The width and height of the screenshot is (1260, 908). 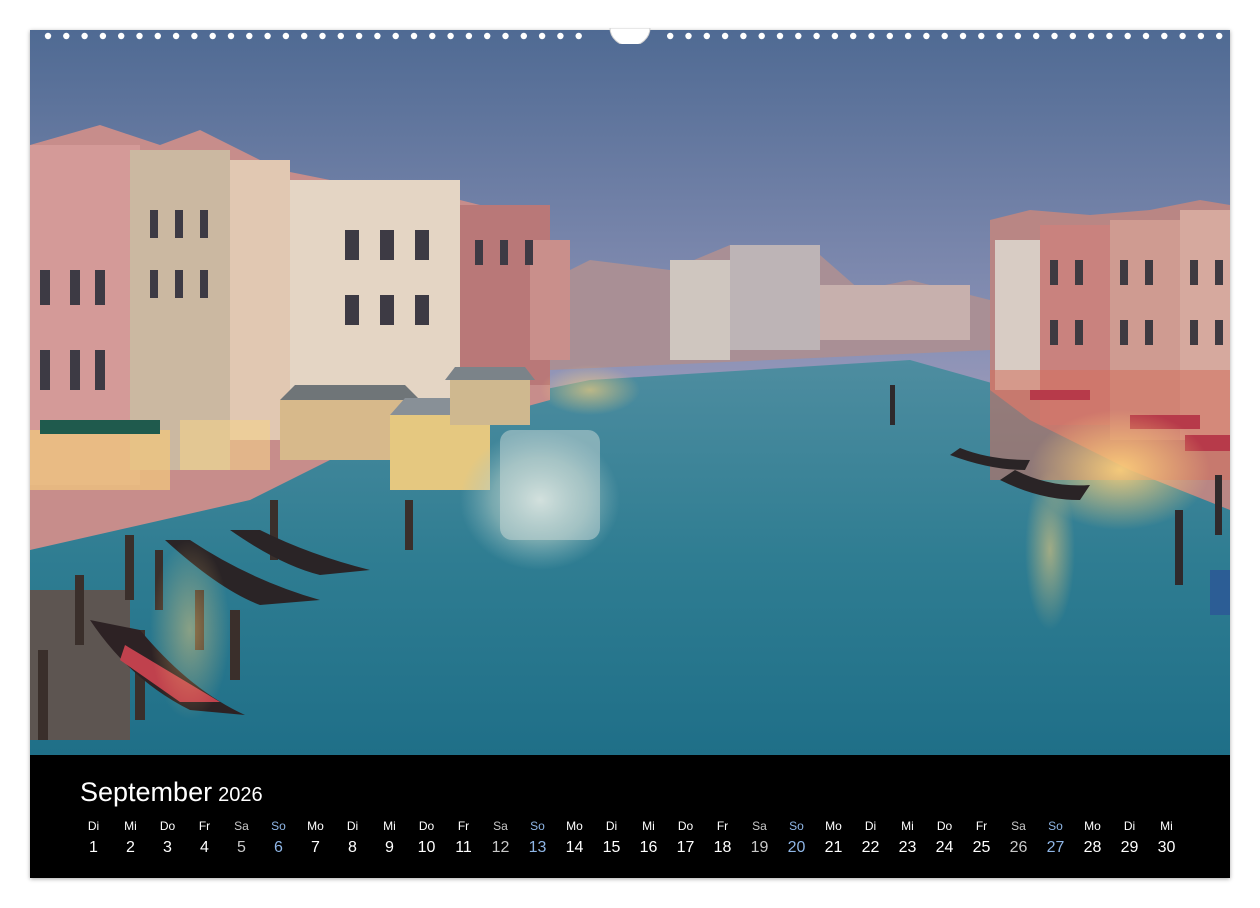 I want to click on month-name: September, so click(x=146, y=792).